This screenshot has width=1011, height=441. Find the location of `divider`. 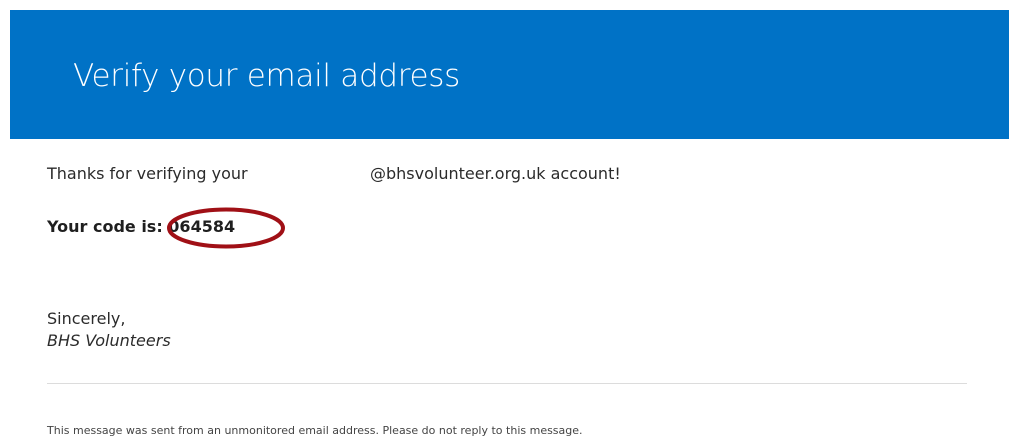

divider is located at coordinates (507, 383).